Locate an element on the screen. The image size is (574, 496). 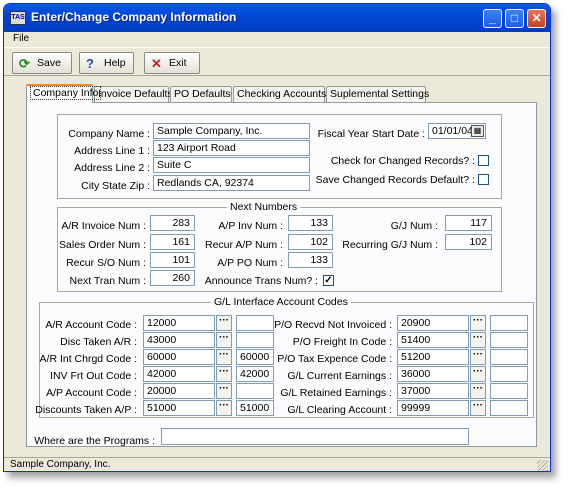
ap-po-field: 133 is located at coordinates (310, 260).